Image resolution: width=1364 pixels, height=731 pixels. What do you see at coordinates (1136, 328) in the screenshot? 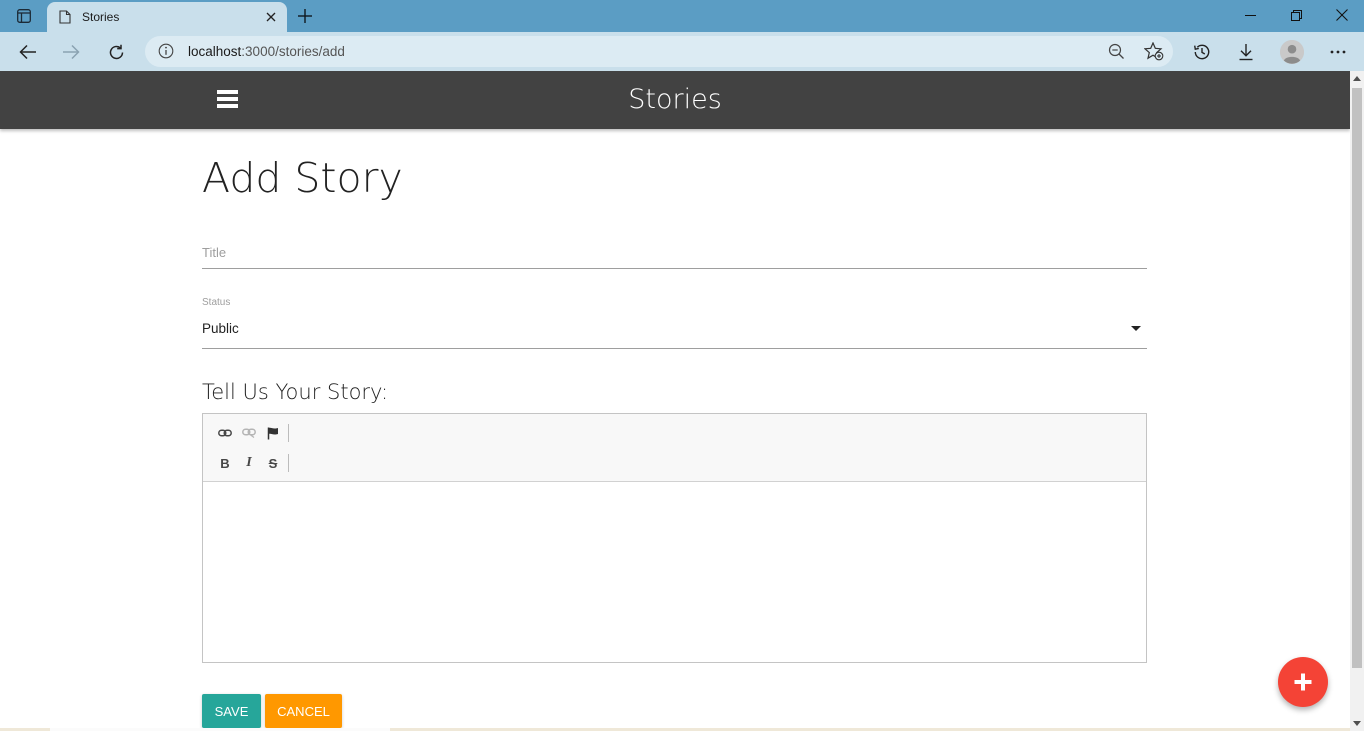
I see `caret-down-icon` at bounding box center [1136, 328].